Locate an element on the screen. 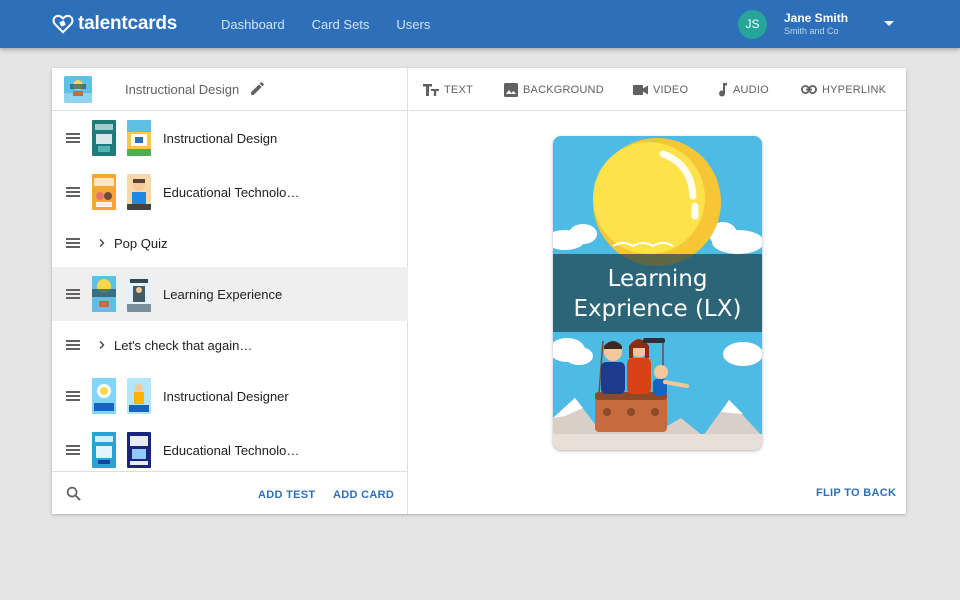  logo: talentcards is located at coordinates (114, 24).